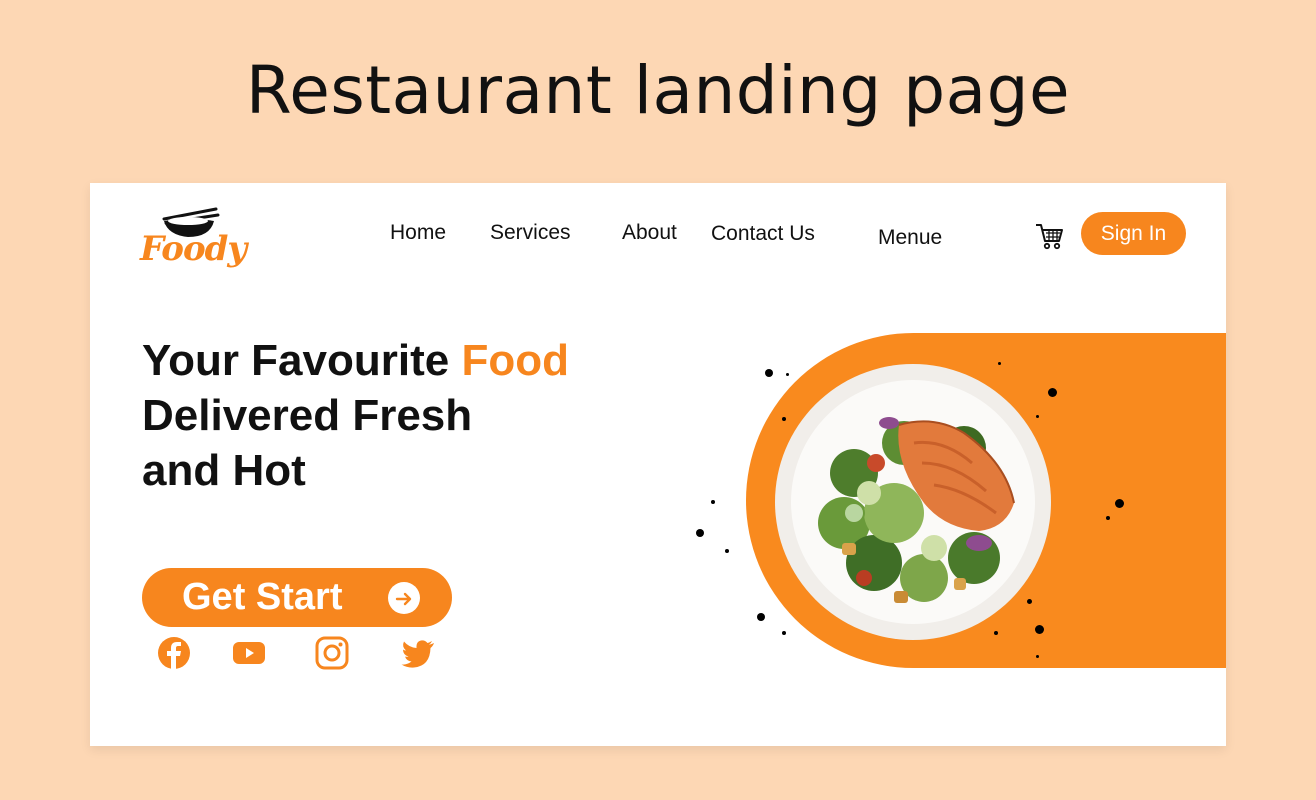 The width and height of the screenshot is (1316, 800). Describe the element at coordinates (332, 653) in the screenshot. I see `instagram-icon` at that location.